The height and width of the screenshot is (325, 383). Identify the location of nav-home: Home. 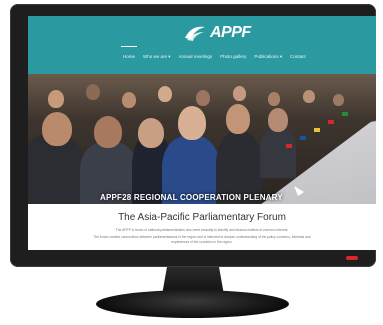
(129, 53).